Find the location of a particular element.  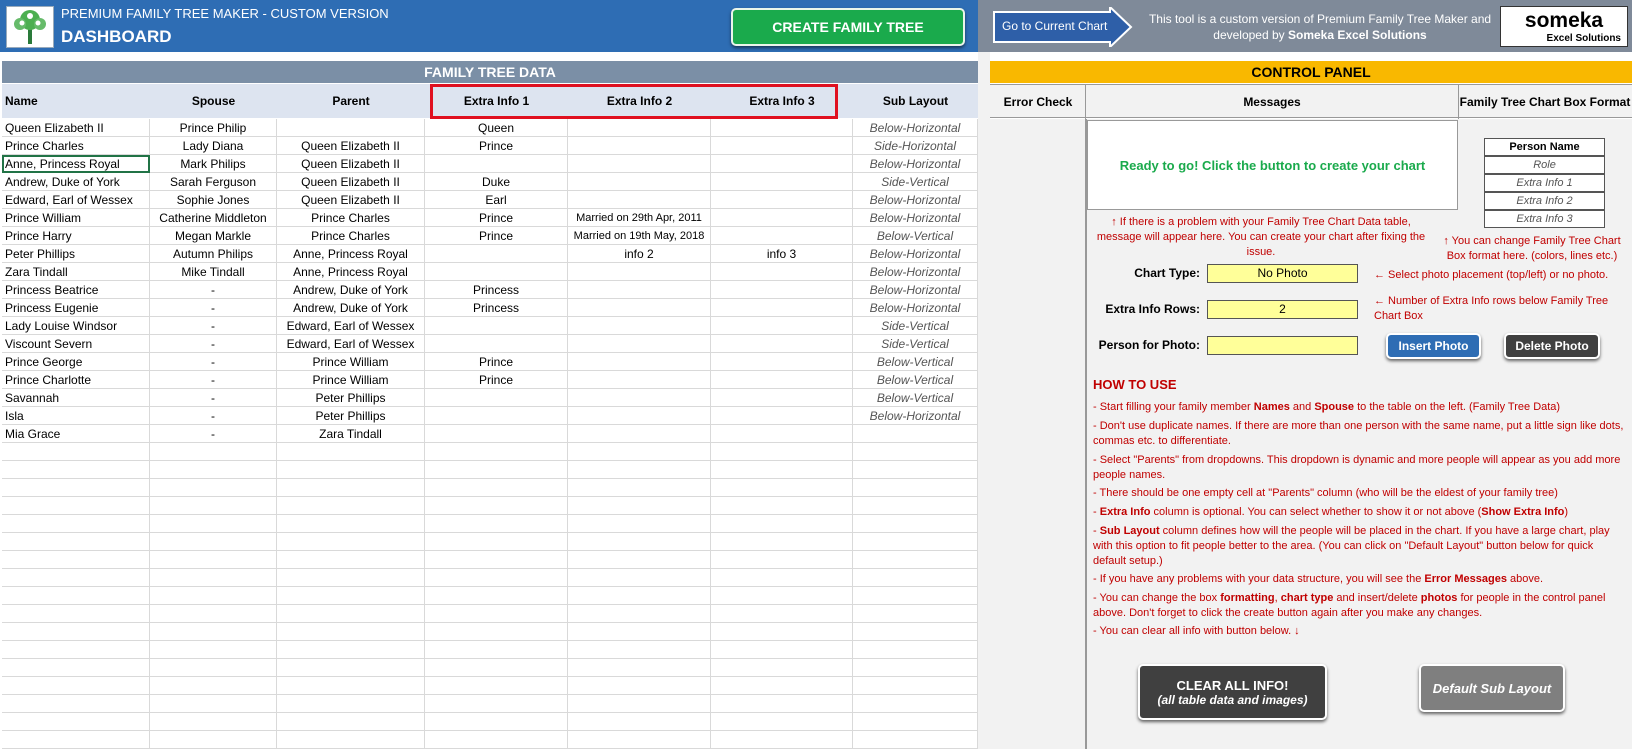

cell-extra-1: Duke is located at coordinates (496, 182).